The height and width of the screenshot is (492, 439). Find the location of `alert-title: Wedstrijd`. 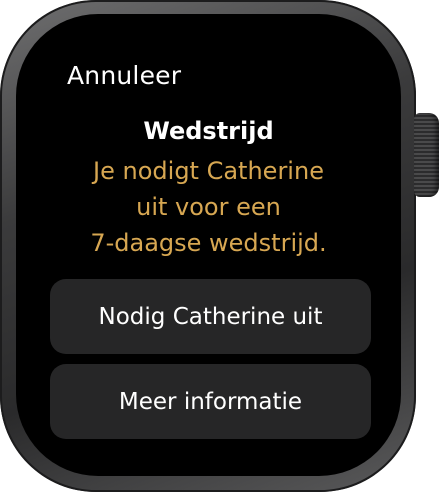

alert-title: Wedstrijd is located at coordinates (208, 131).